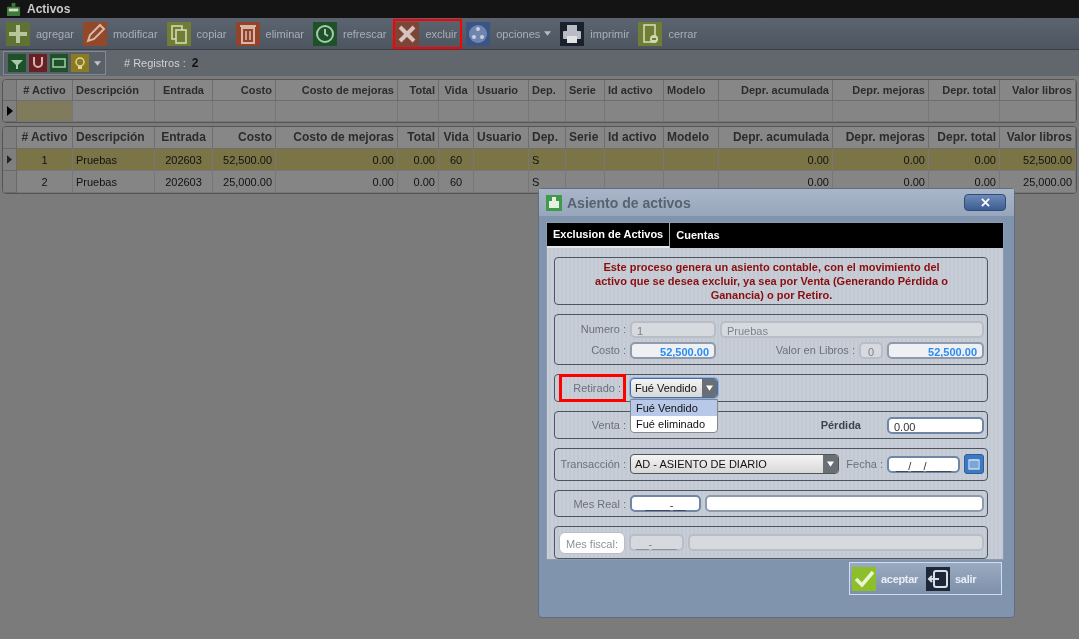  What do you see at coordinates (510, 33) in the screenshot?
I see `toolbar-button: opciones` at bounding box center [510, 33].